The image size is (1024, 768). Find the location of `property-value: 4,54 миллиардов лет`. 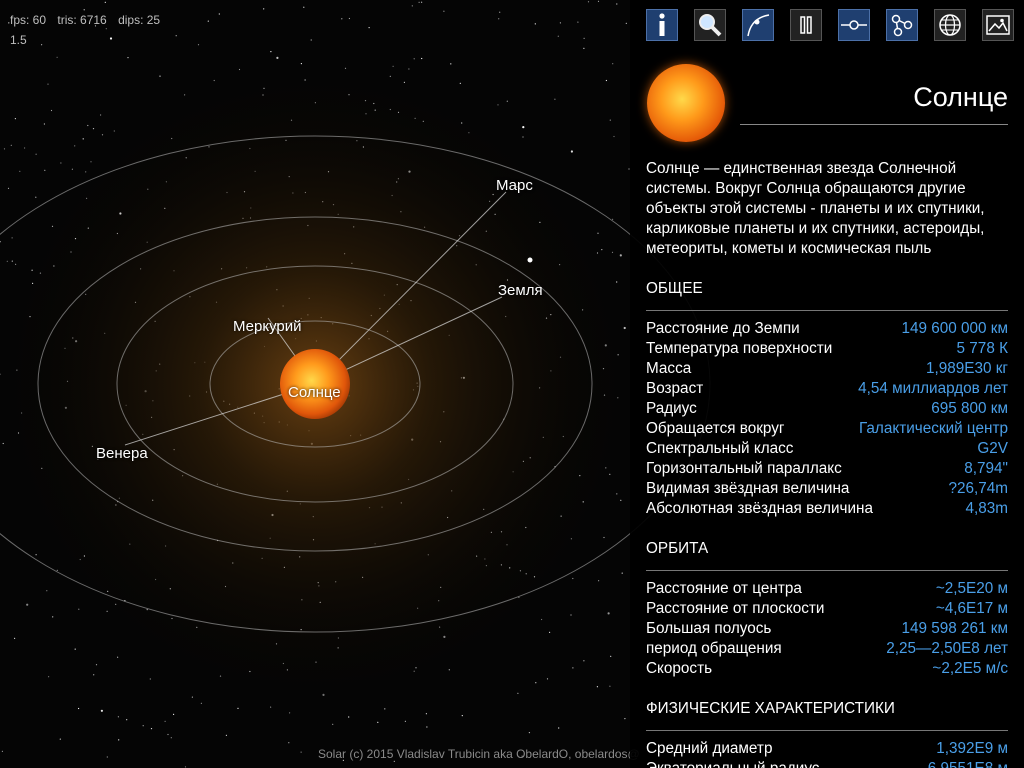

property-value: 4,54 миллиардов лет is located at coordinates (933, 388).